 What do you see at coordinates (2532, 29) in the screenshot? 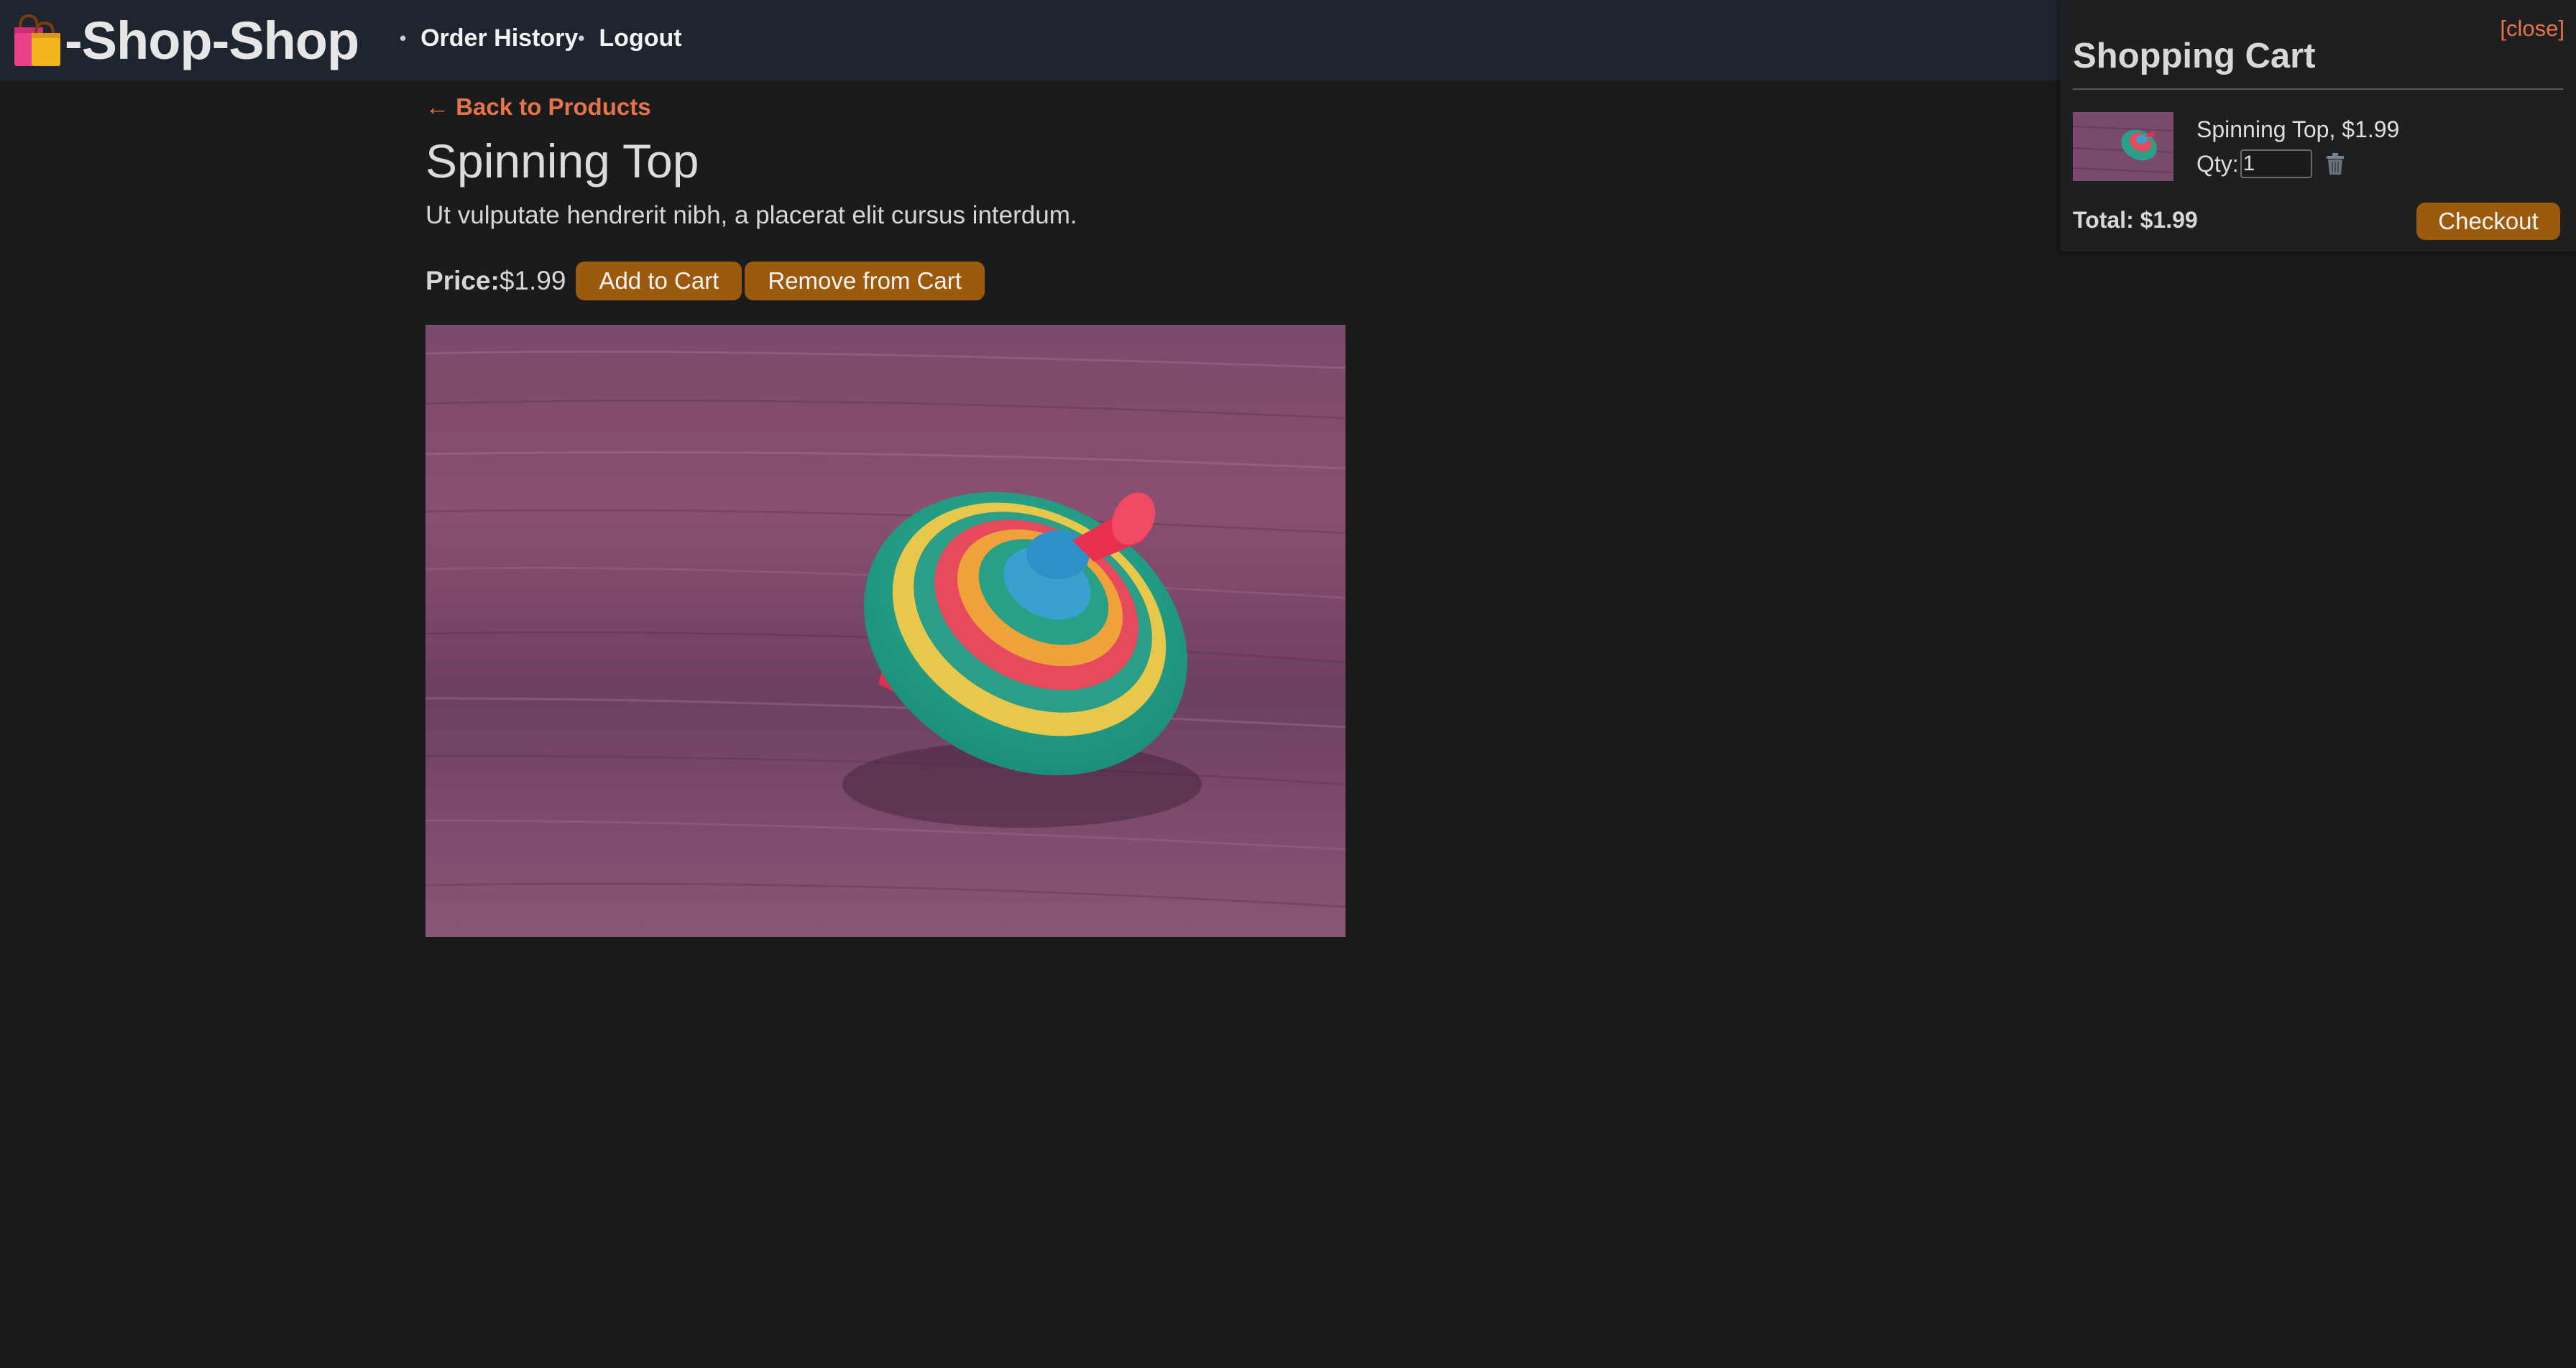
I see `cart-close-link: [close]` at bounding box center [2532, 29].